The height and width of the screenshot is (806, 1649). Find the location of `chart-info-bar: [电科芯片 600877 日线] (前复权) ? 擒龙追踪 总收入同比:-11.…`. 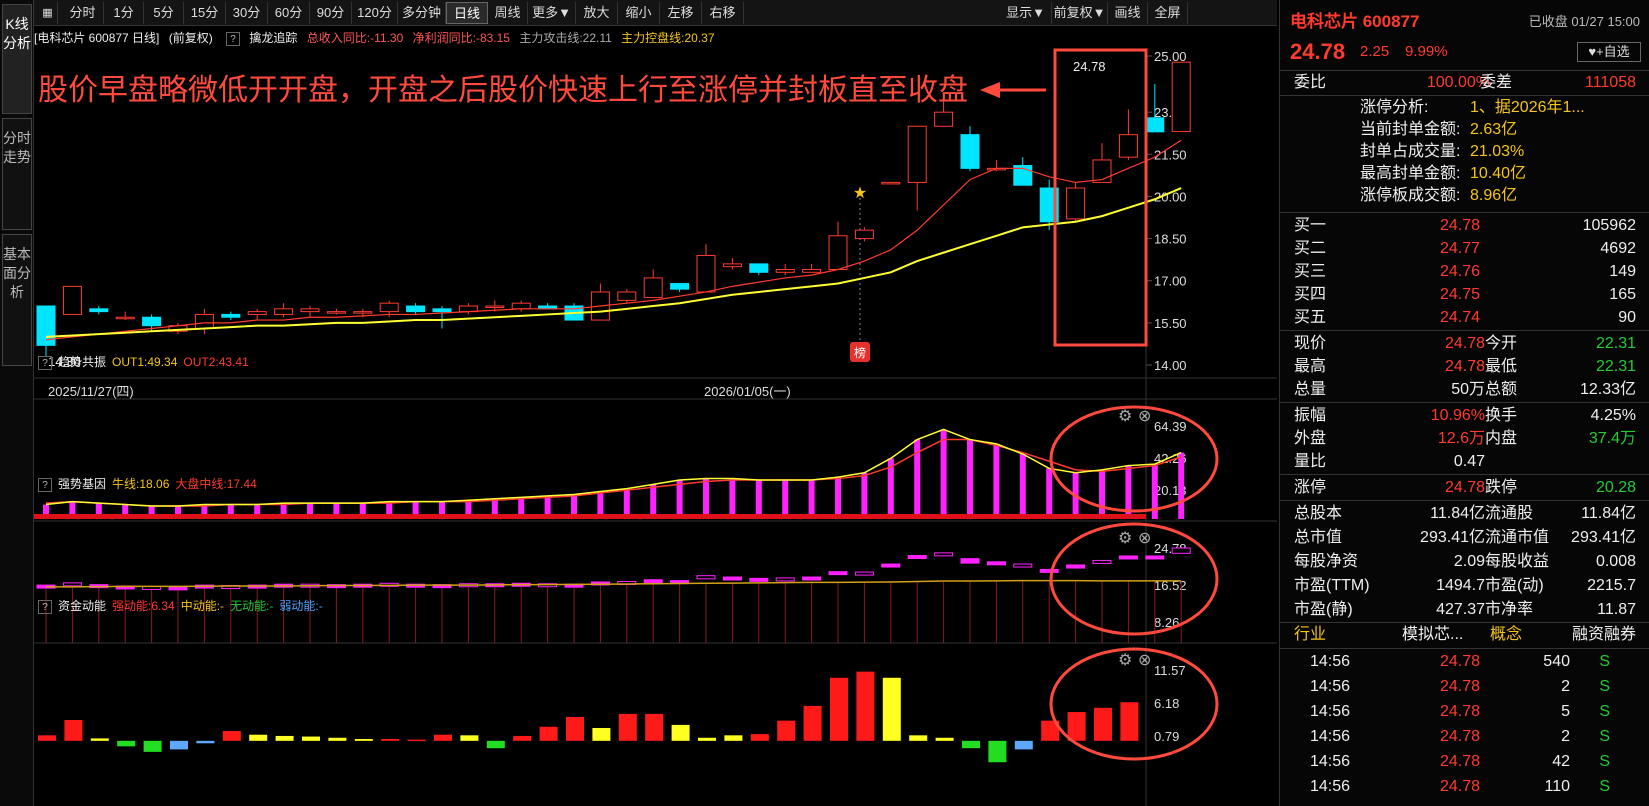

chart-info-bar: [电科芯片 600877 日线] (前复权) ? 擒龙追踪 总收入同比:-11.… is located at coordinates (655, 38).